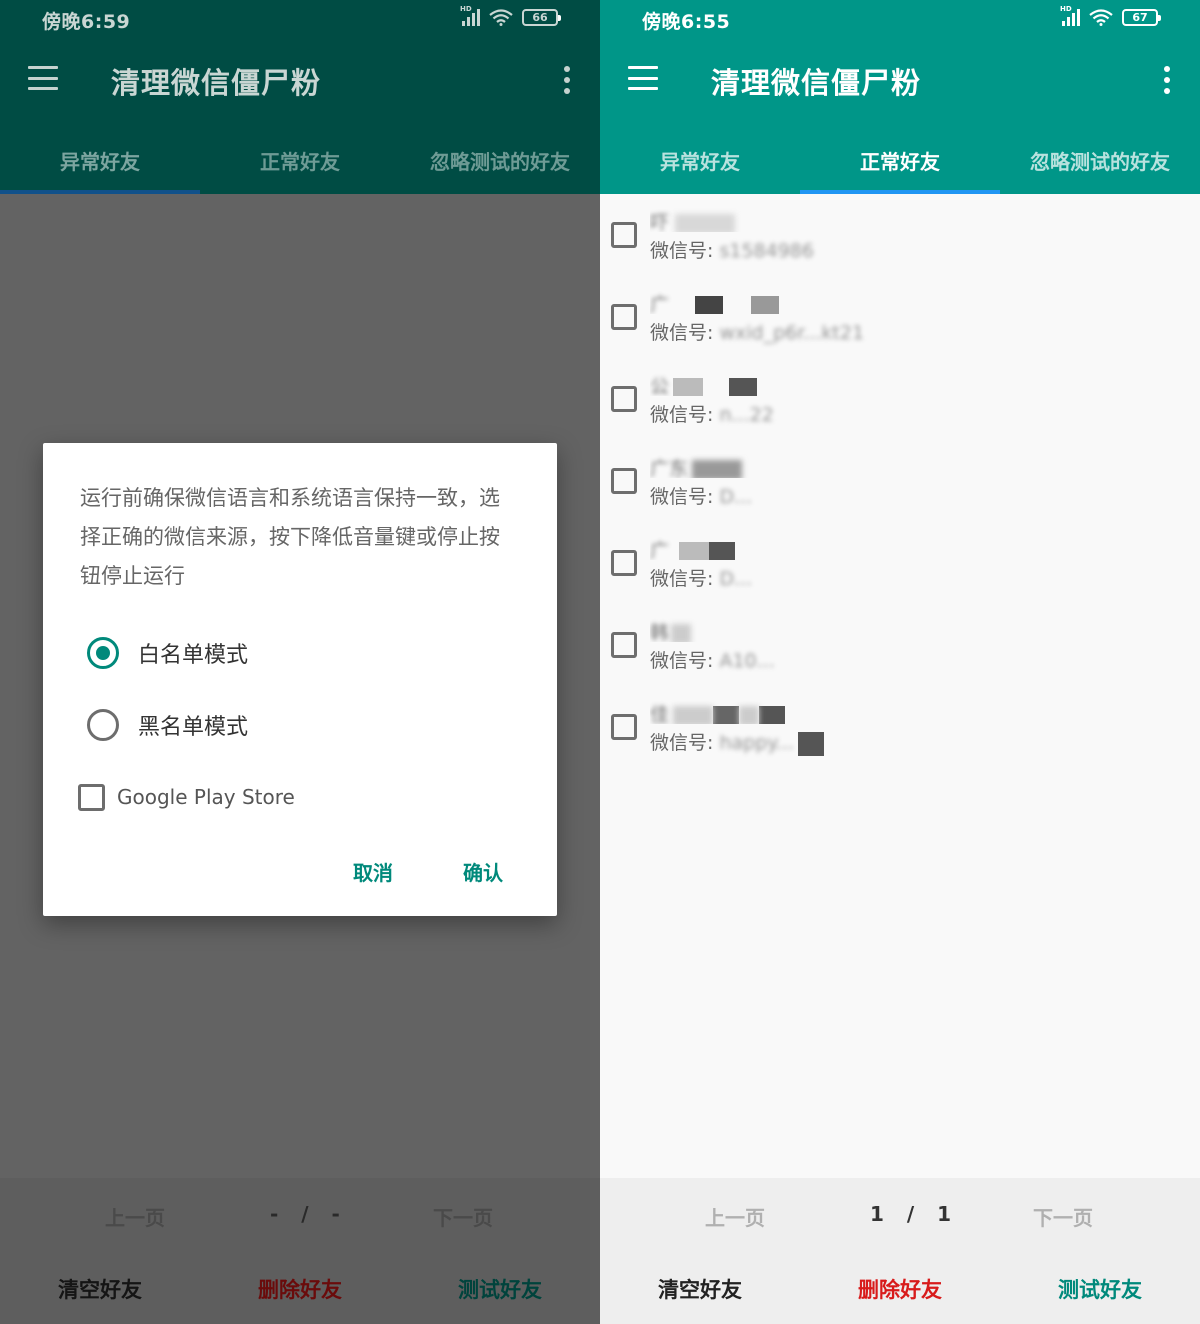  What do you see at coordinates (483, 871) in the screenshot?
I see `confirm-button: 确认` at bounding box center [483, 871].